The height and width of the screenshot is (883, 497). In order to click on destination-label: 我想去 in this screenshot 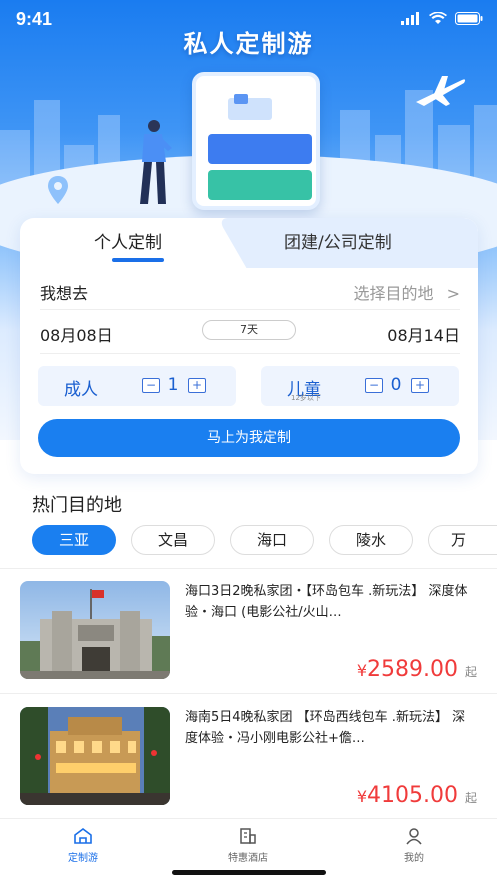, I will do `click(64, 293)`.